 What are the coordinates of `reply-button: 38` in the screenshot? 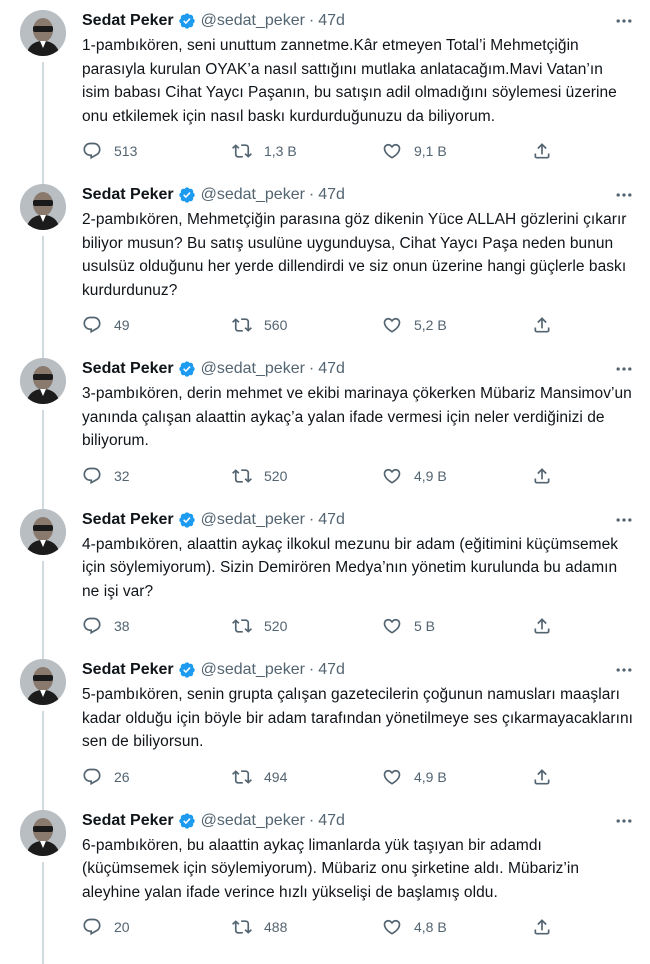 It's located at (122, 626).